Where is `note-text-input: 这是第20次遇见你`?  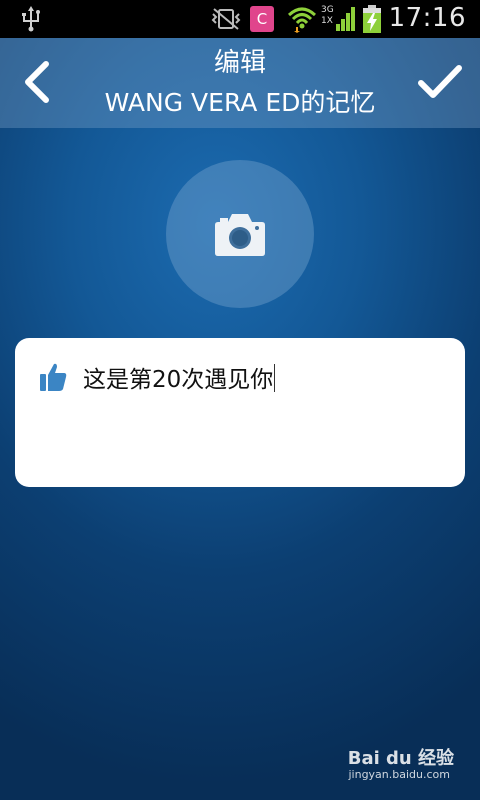 note-text-input: 这是第20次遇见你 is located at coordinates (263, 379).